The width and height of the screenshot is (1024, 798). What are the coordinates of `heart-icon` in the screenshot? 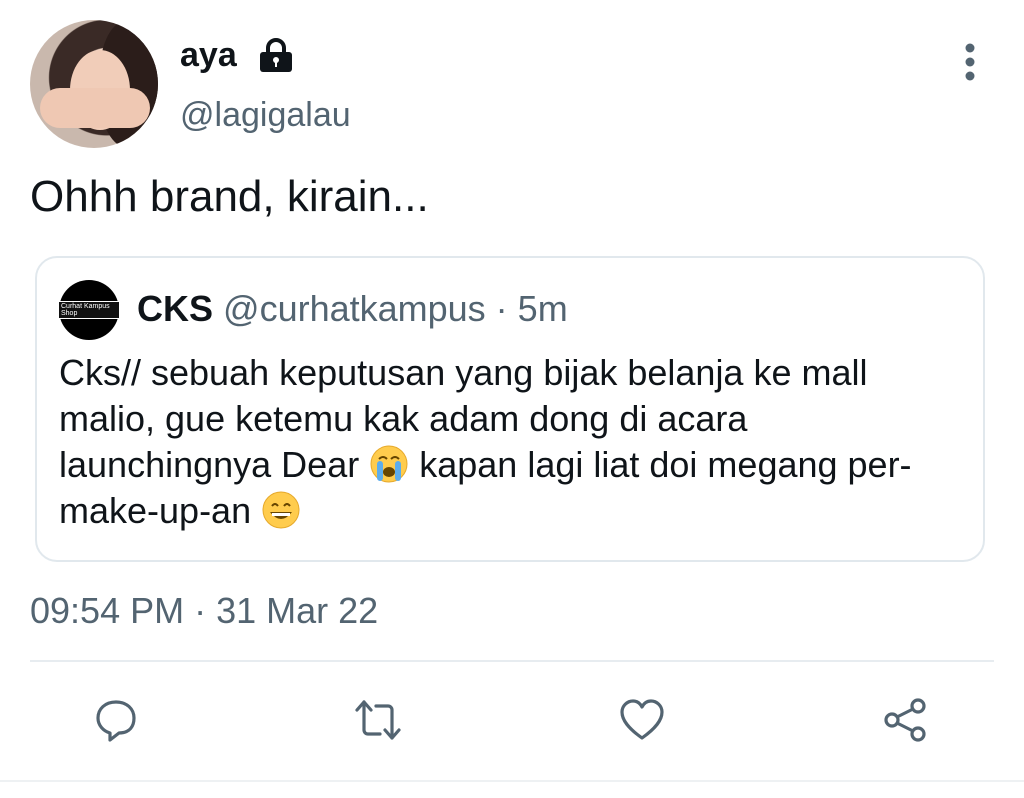 It's located at (642, 719).